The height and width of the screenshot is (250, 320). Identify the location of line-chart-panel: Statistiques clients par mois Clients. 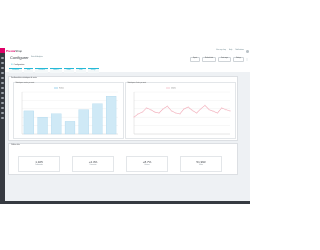
(180, 110).